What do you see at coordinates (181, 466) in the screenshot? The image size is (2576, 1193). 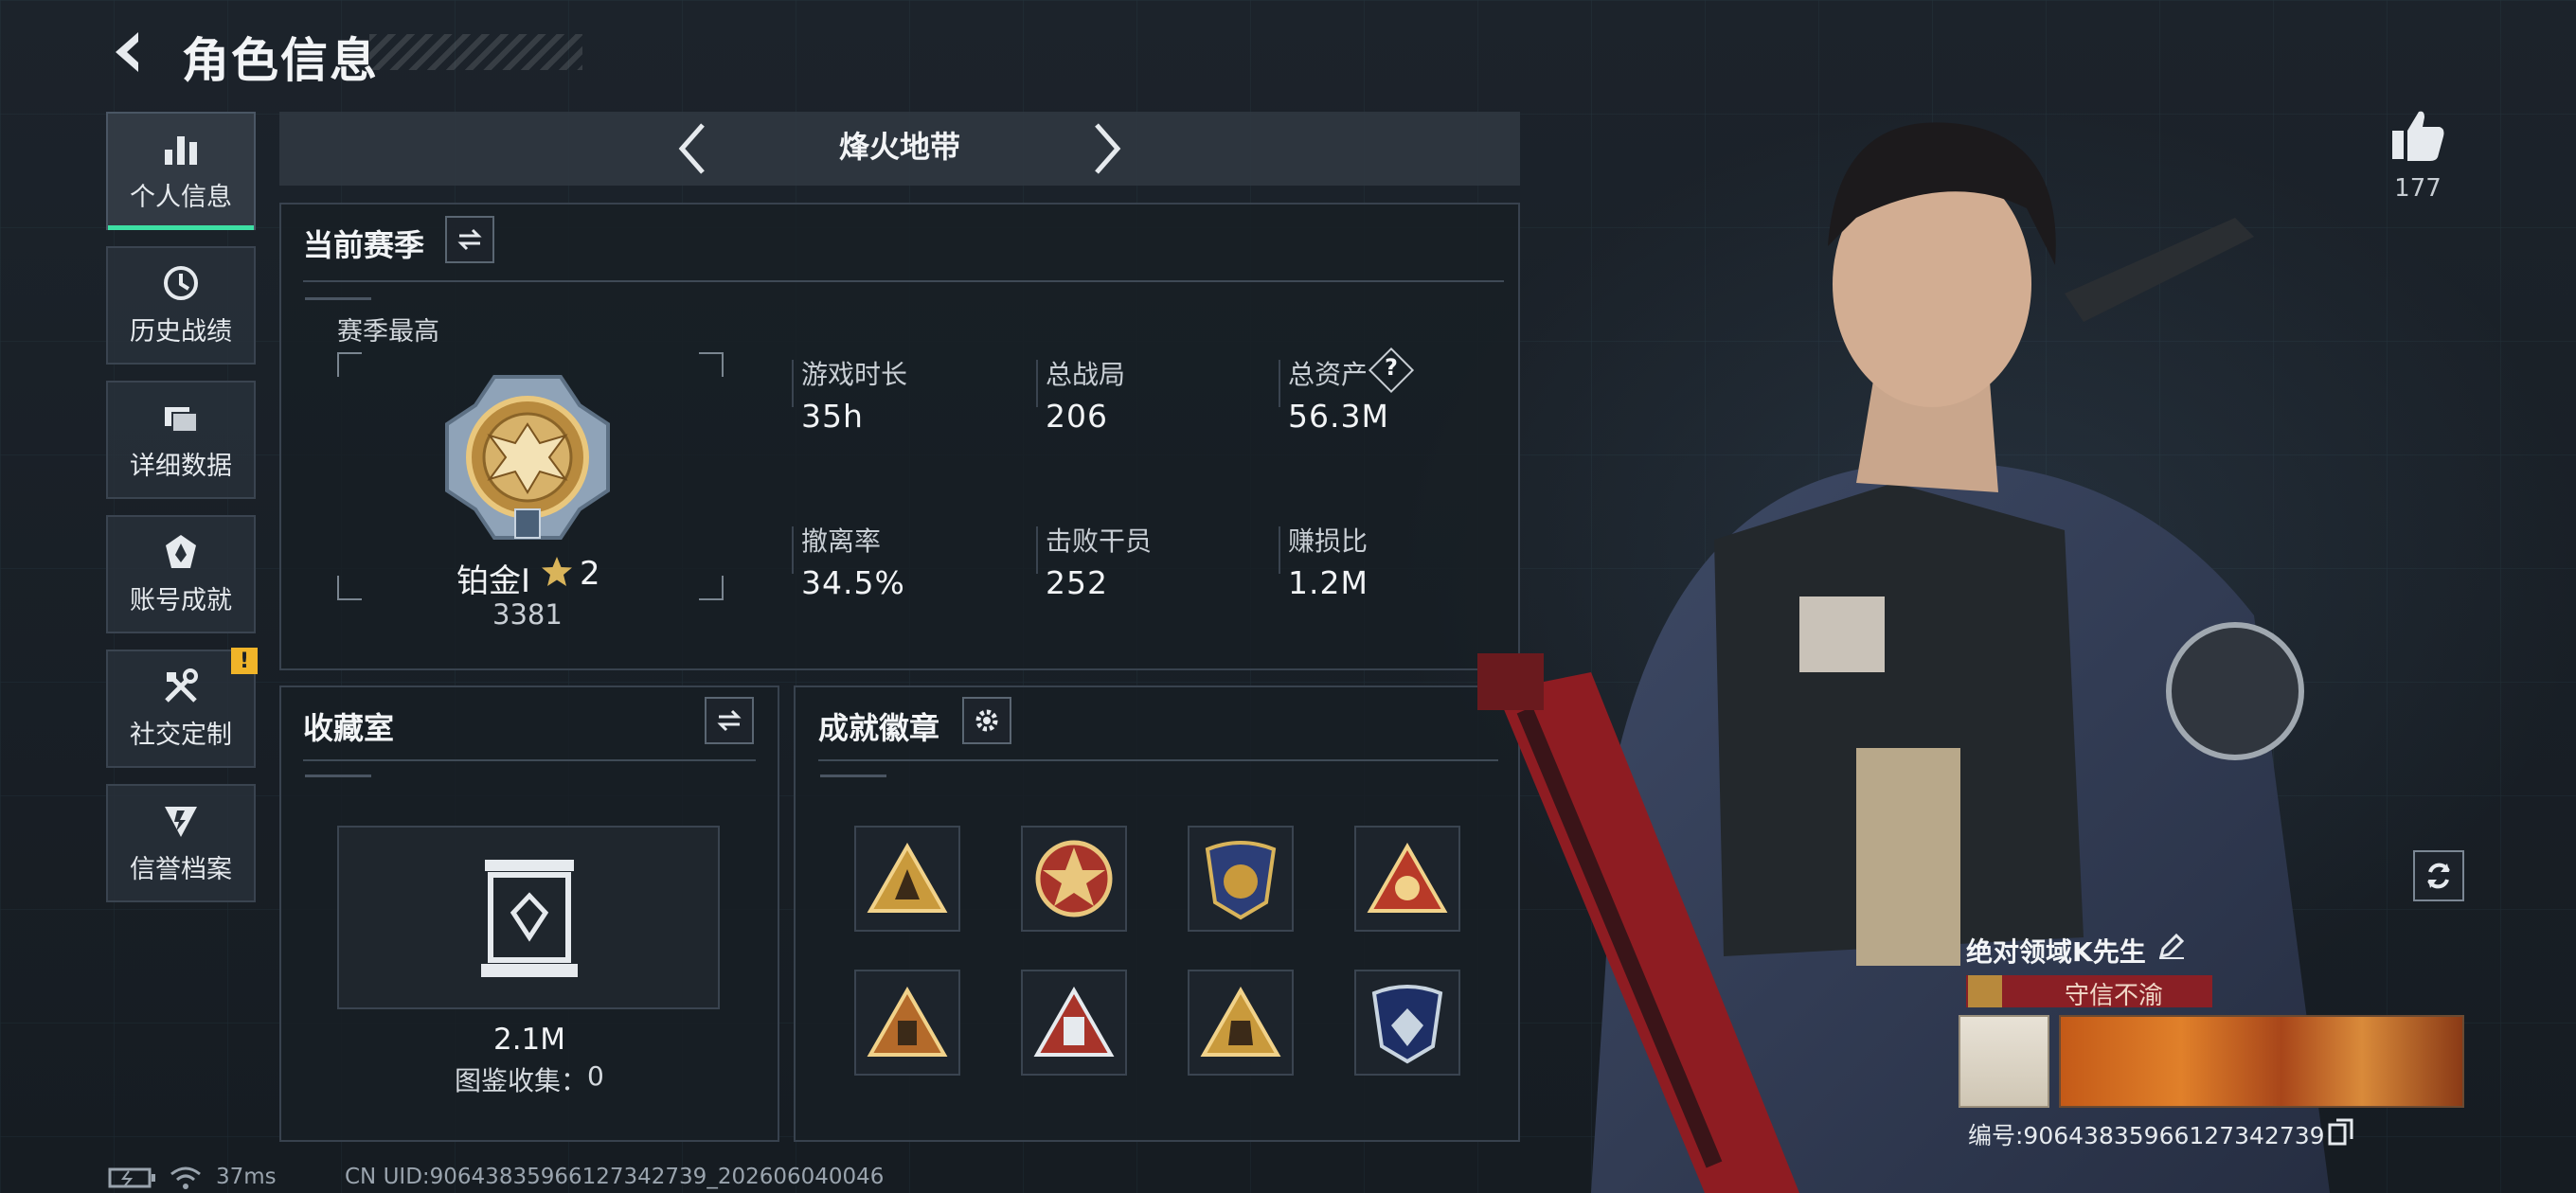 I see `sidebar-item-label: 详细数据` at bounding box center [181, 466].